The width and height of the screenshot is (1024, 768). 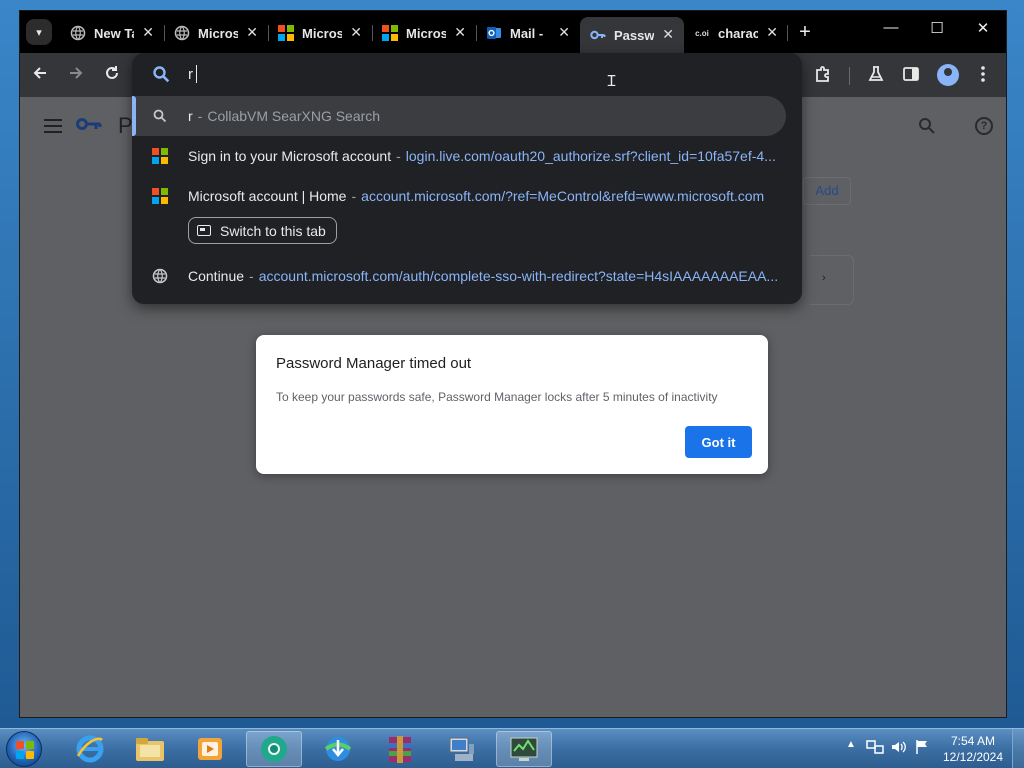 I want to click on tab-microsoft-1: Microsoft ✕, so click(x=216, y=33).